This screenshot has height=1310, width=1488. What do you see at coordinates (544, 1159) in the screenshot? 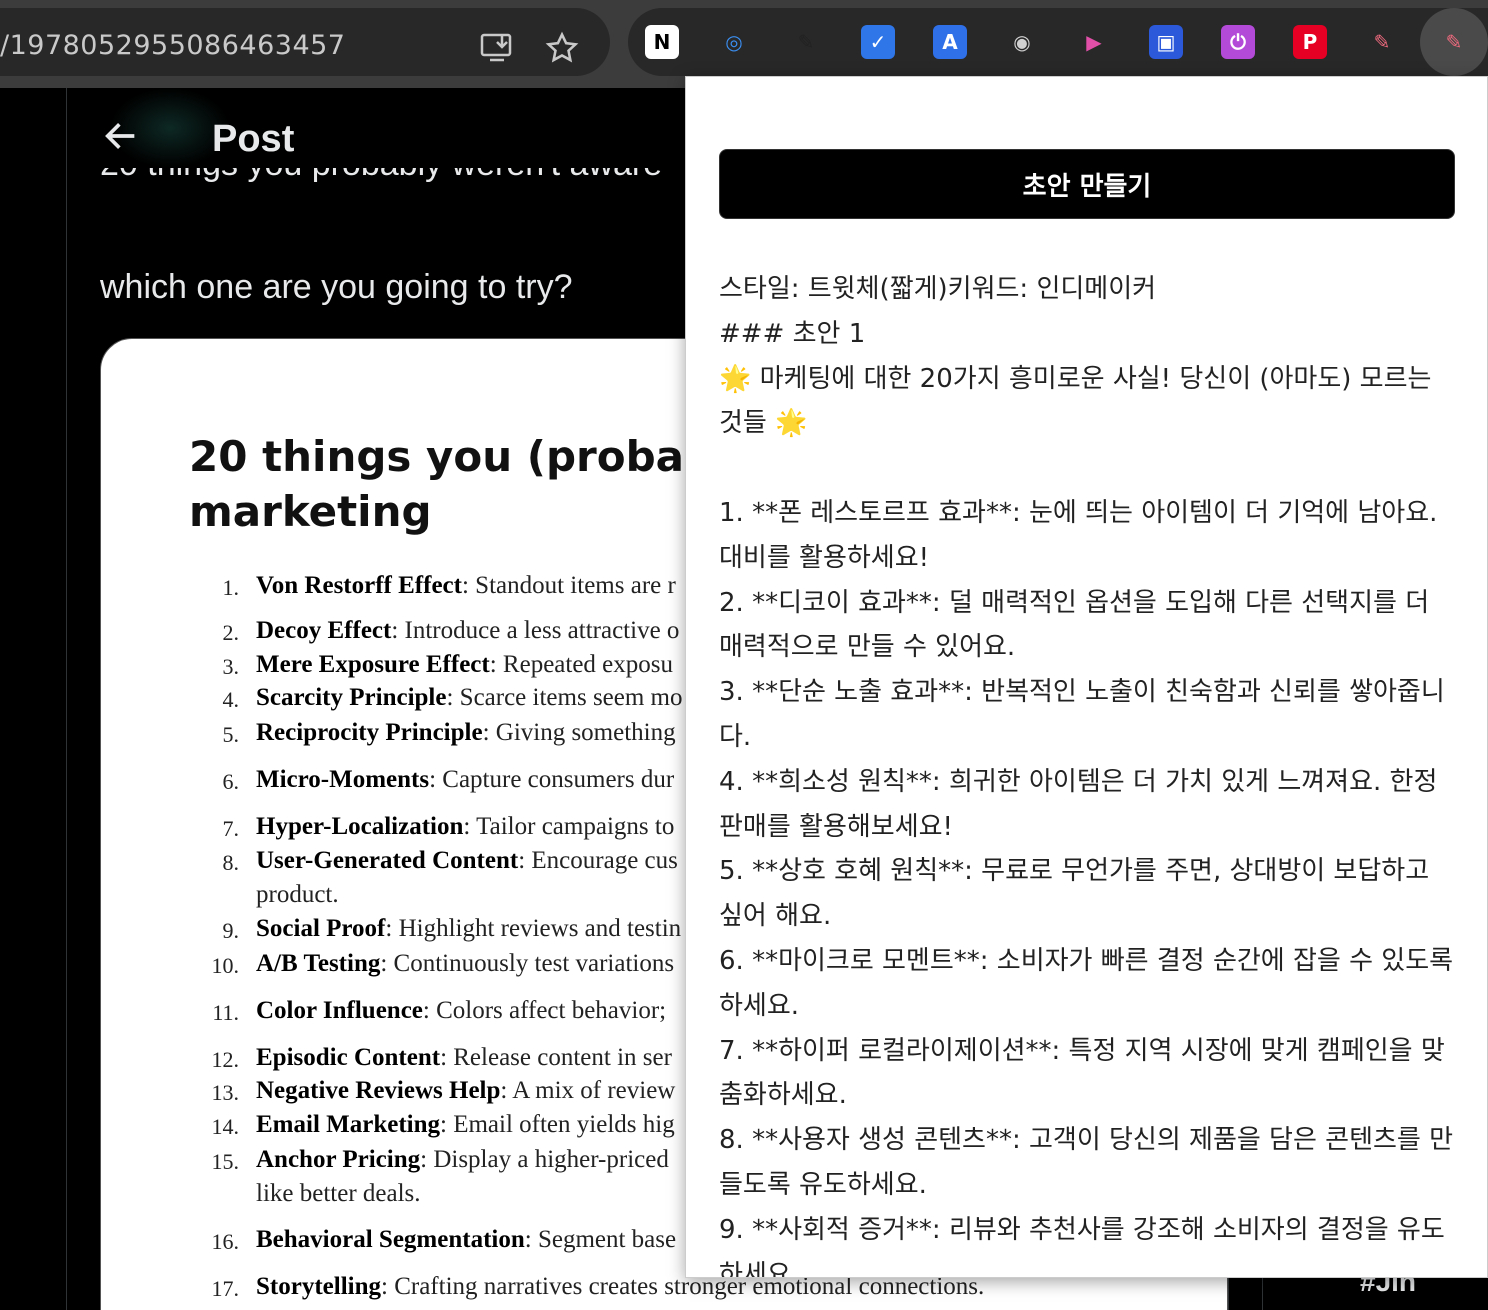
I see `list-item-desc: : Display a higher-priced` at bounding box center [544, 1159].